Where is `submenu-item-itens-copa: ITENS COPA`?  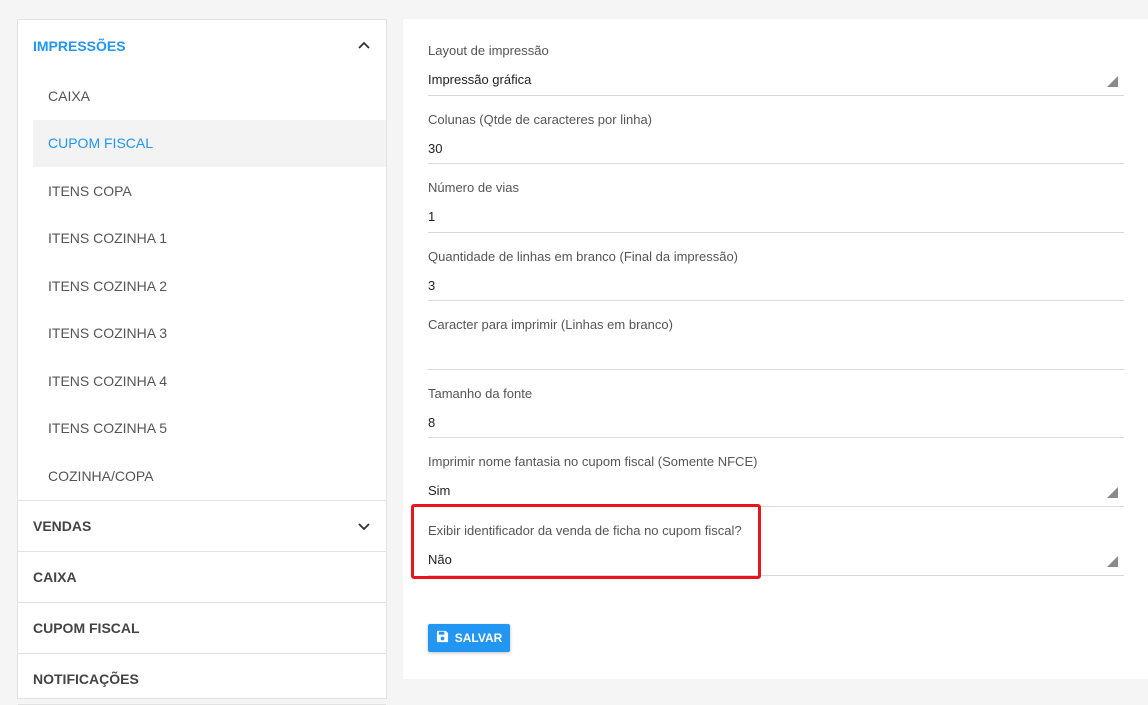 submenu-item-itens-copa: ITENS COPA is located at coordinates (209, 191).